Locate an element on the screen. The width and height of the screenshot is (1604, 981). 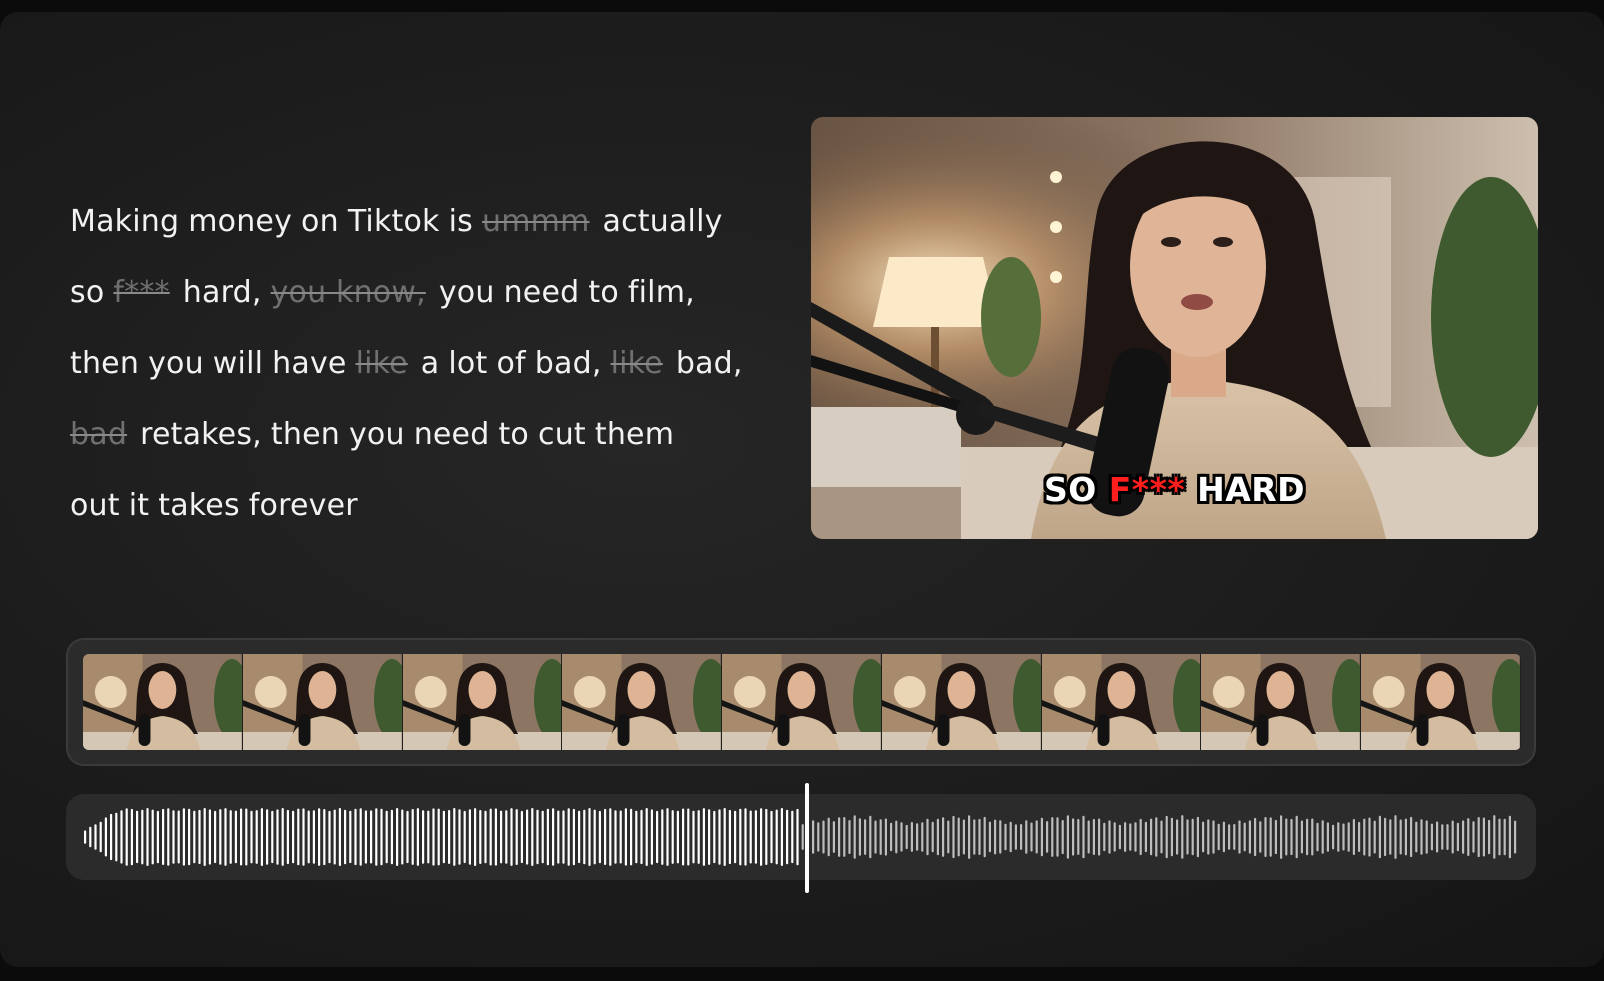
video-filmstrip-track is located at coordinates (801, 702).